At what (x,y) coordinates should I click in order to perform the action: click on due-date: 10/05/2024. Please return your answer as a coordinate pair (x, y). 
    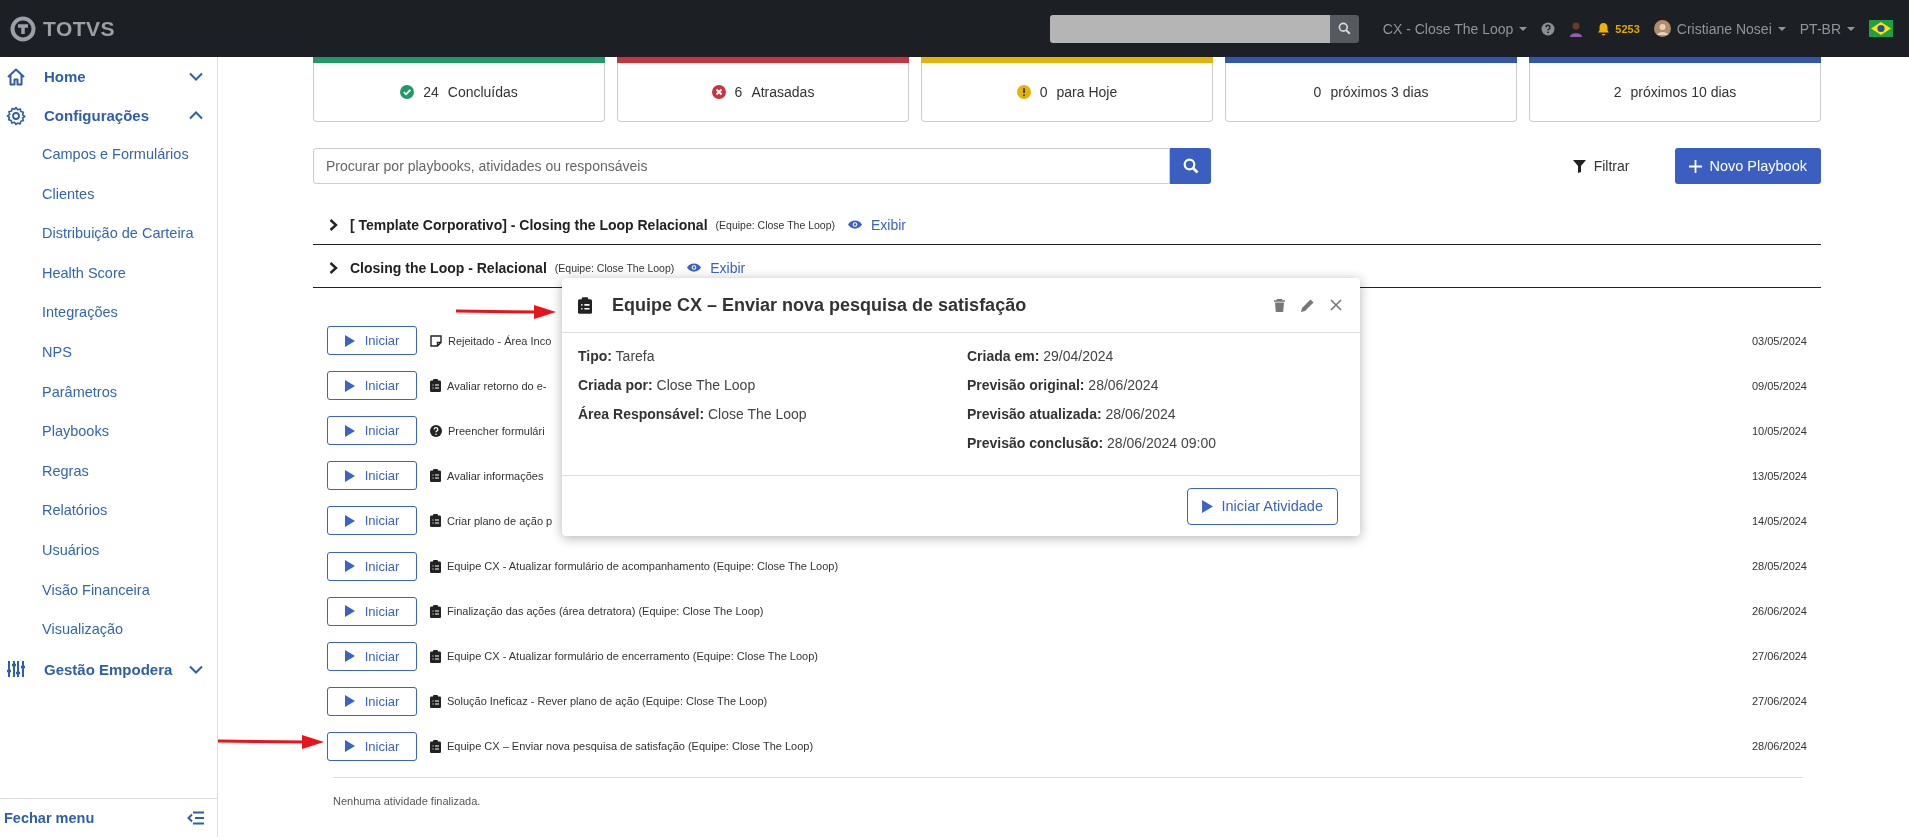
    Looking at the image, I should click on (1779, 430).